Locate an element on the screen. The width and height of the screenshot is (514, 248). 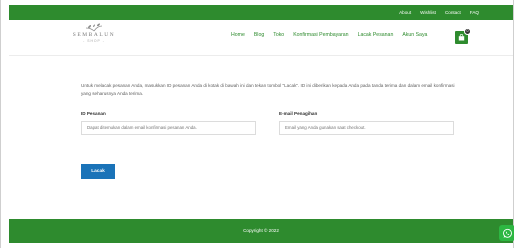
nav-item-lacak-pesanan: Lacak Pesanan is located at coordinates (376, 35).